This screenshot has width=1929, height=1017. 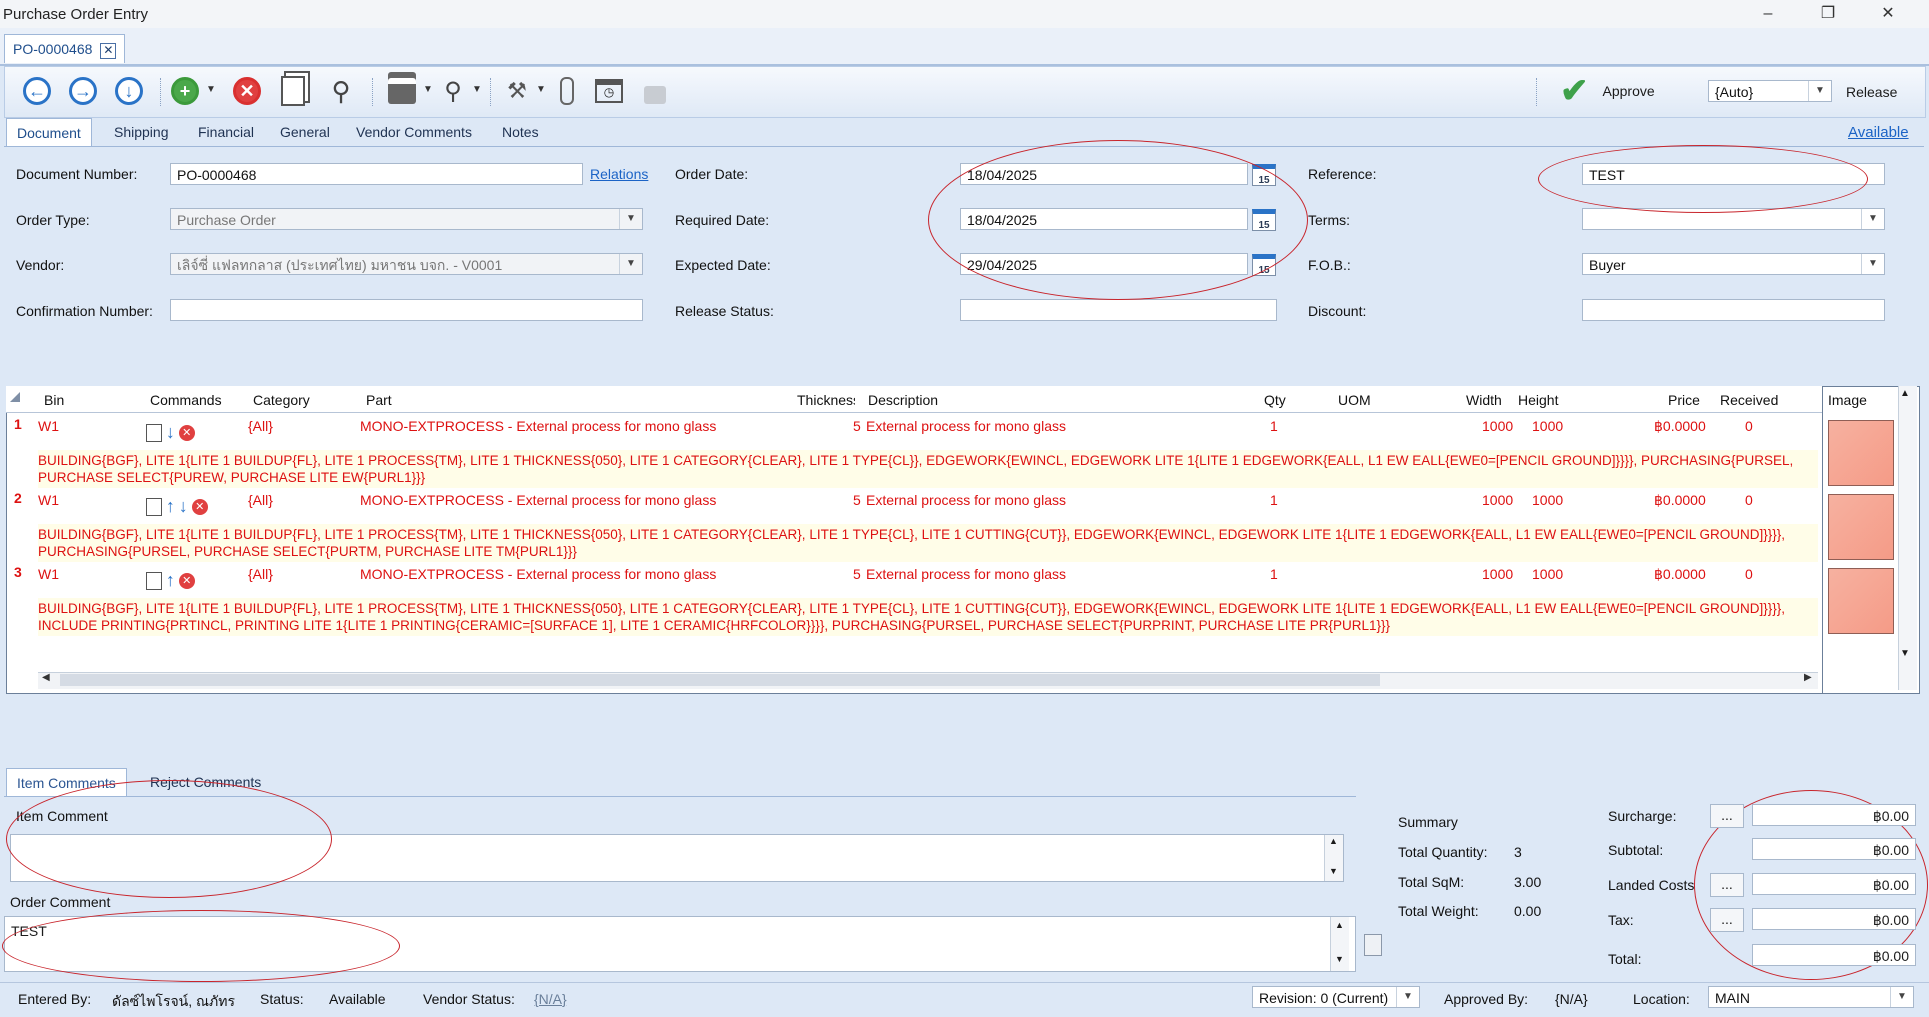 I want to click on total-field: ฿0.00, so click(x=1834, y=955).